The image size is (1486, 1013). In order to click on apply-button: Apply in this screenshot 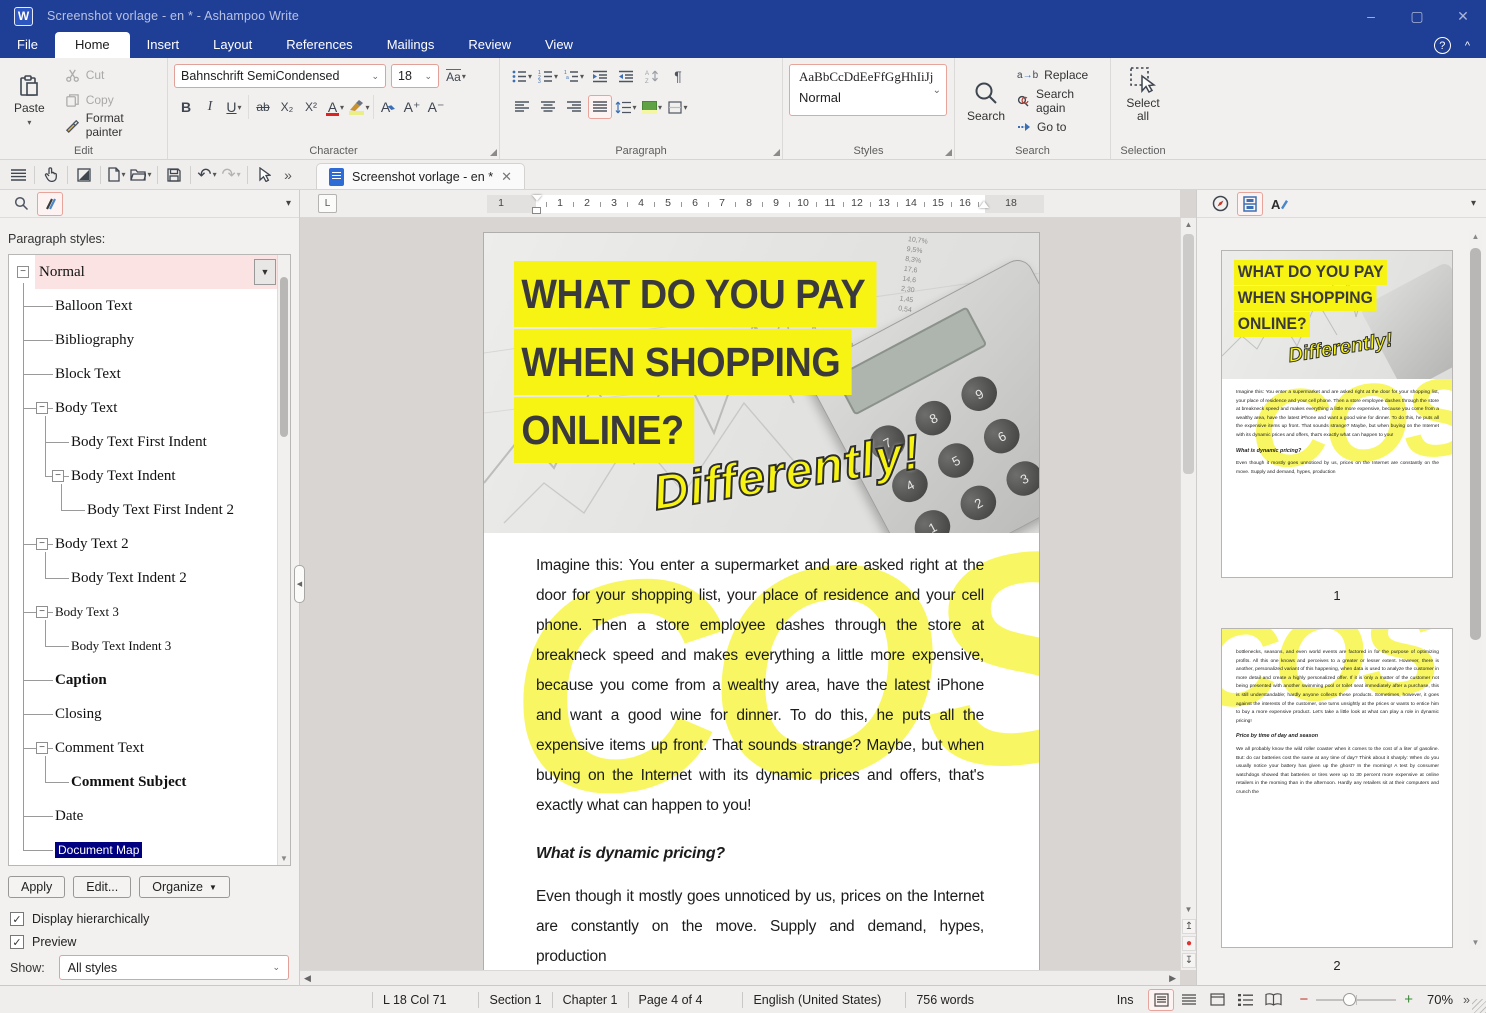, I will do `click(37, 887)`.